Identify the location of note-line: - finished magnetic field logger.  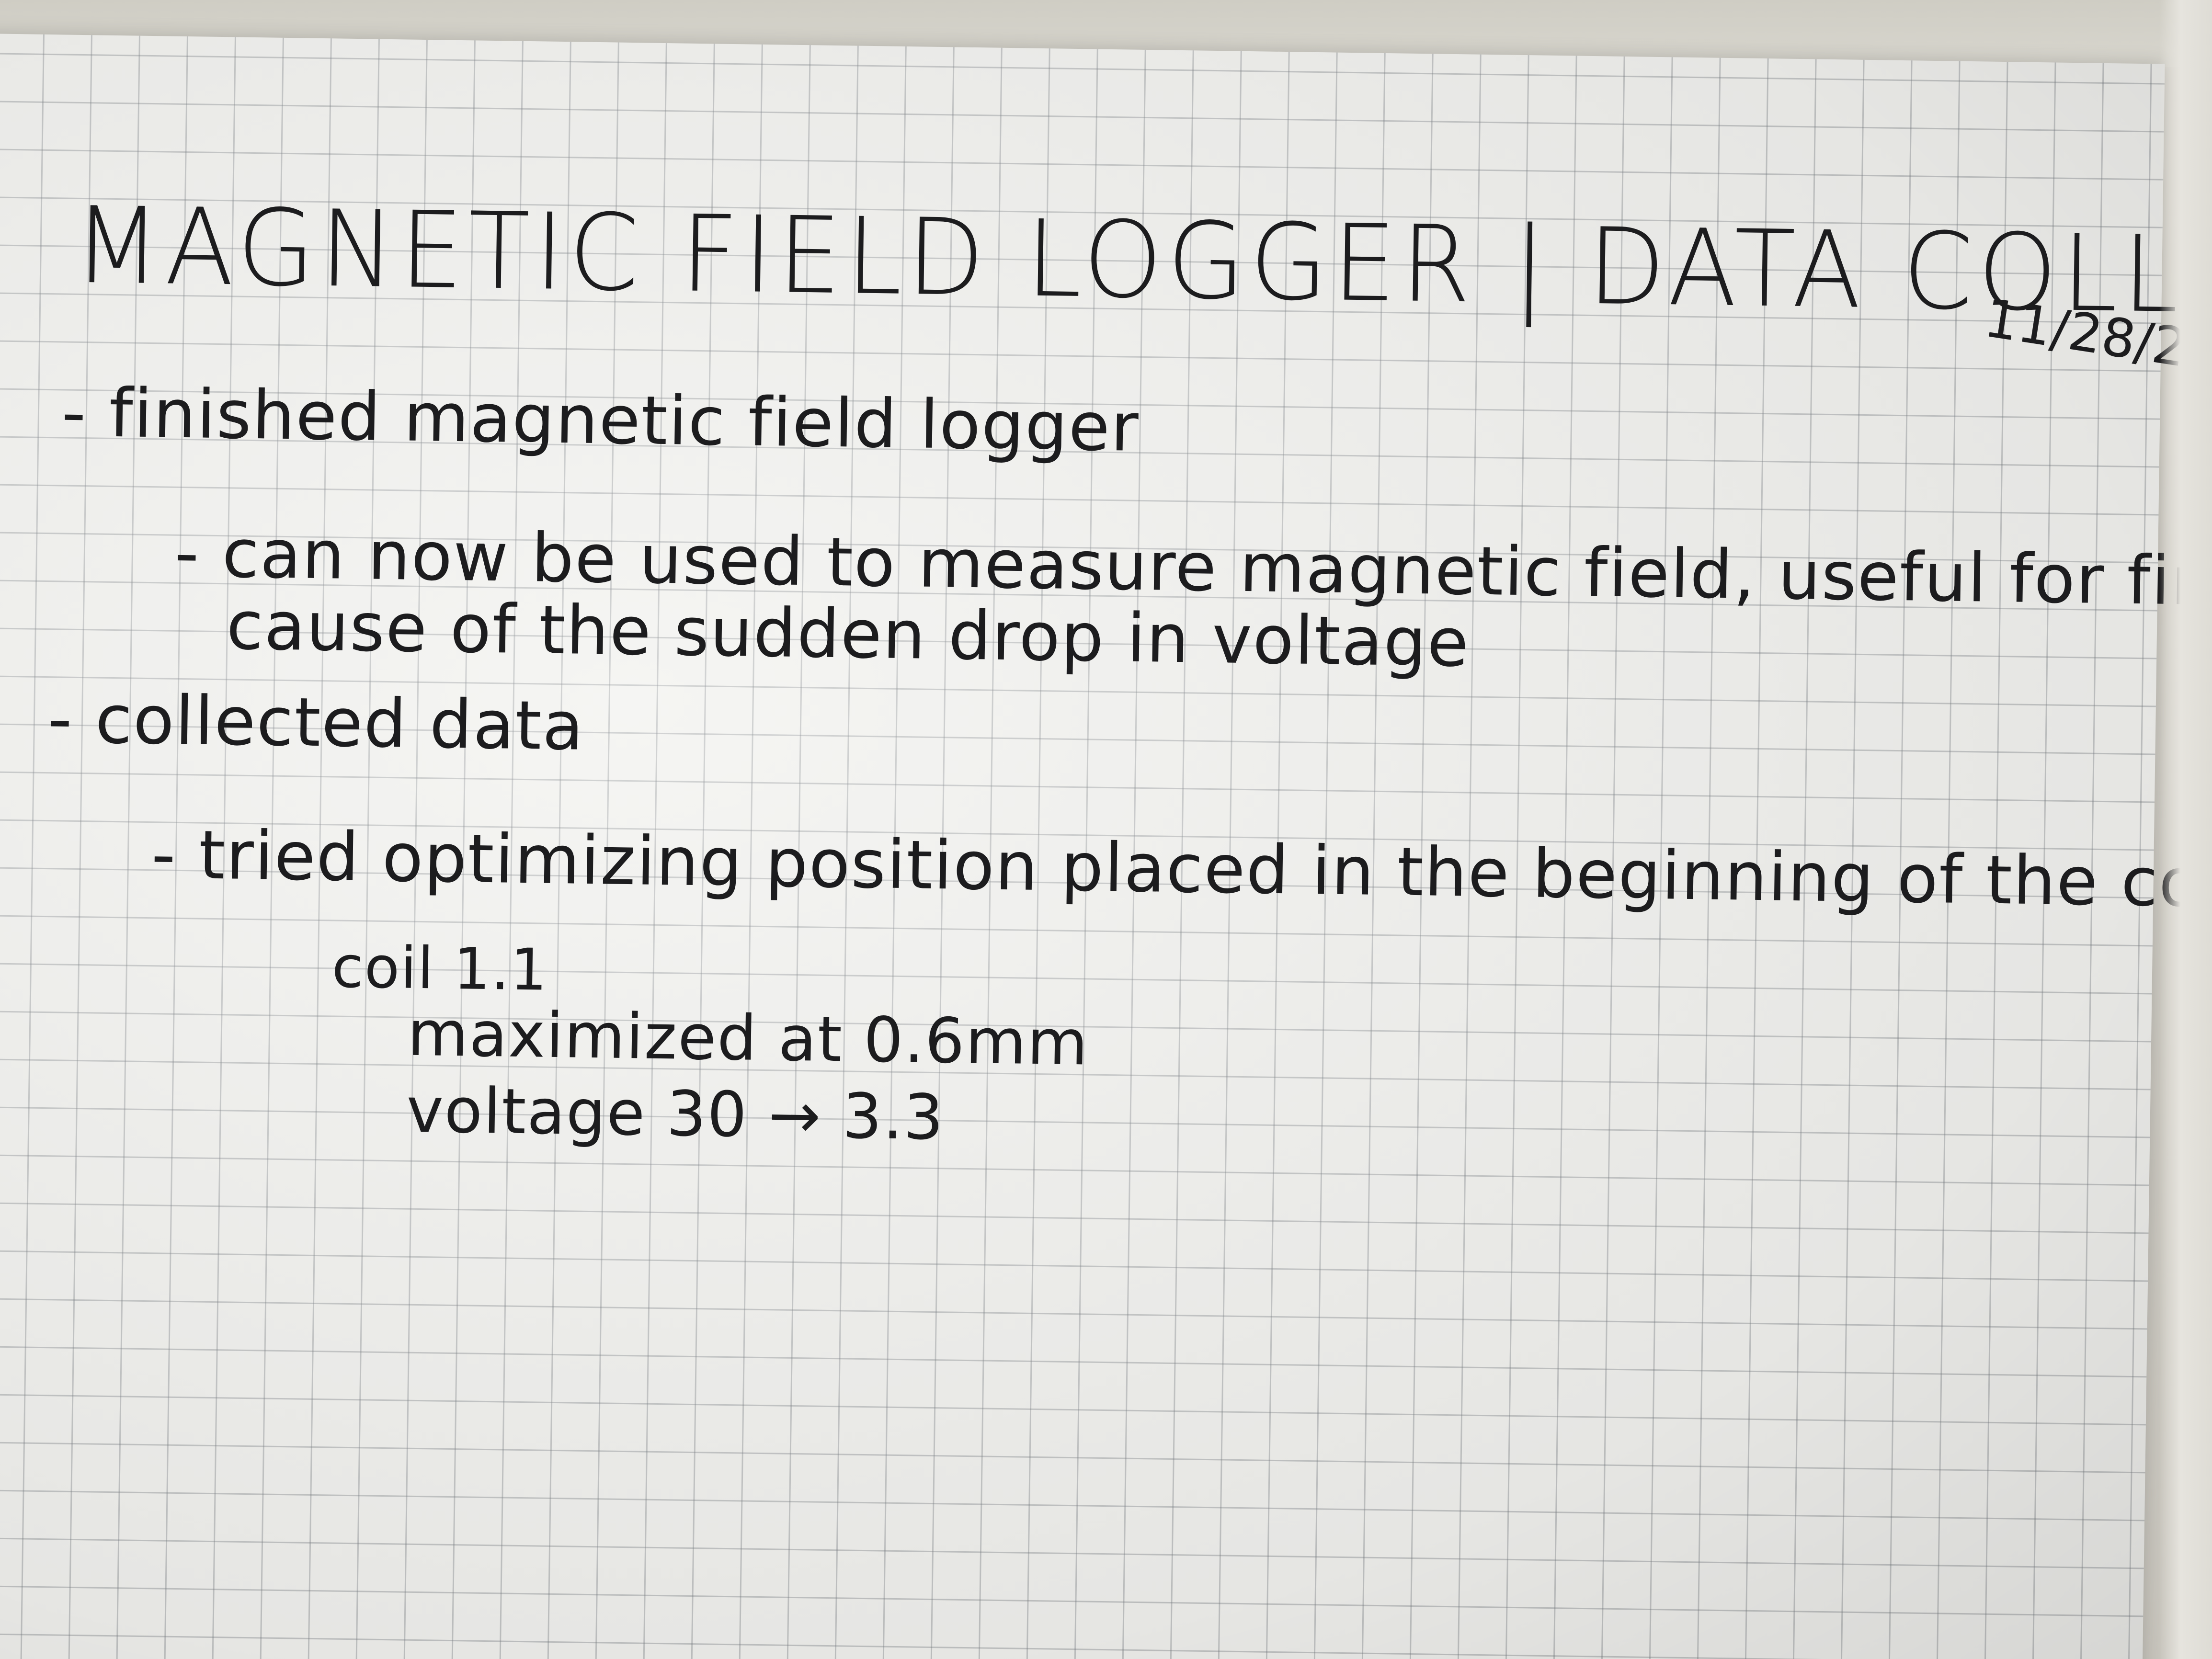
(600, 420).